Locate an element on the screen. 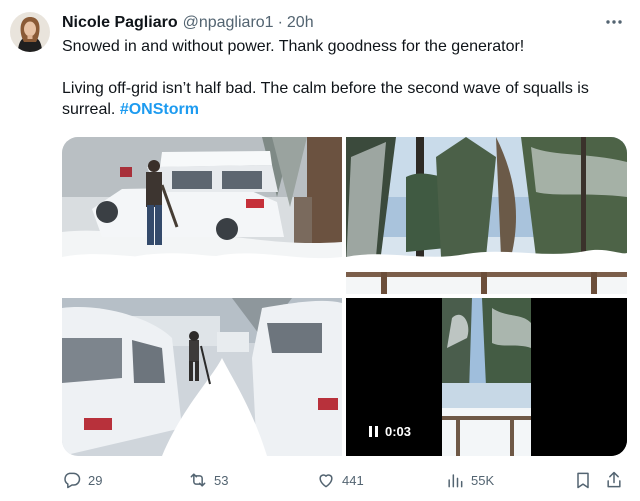 The height and width of the screenshot is (501, 640). views-icon is located at coordinates (455, 481).